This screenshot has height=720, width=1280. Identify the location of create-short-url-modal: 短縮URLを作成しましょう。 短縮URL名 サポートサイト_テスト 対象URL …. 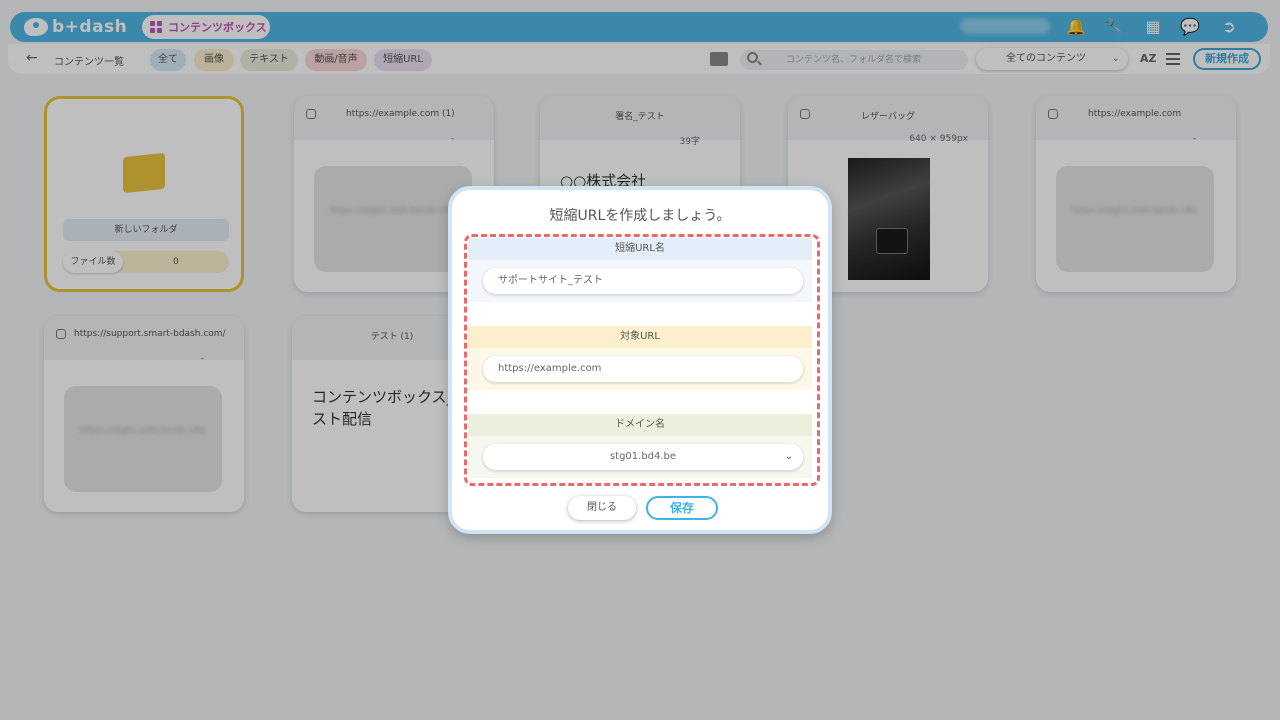
(640, 360).